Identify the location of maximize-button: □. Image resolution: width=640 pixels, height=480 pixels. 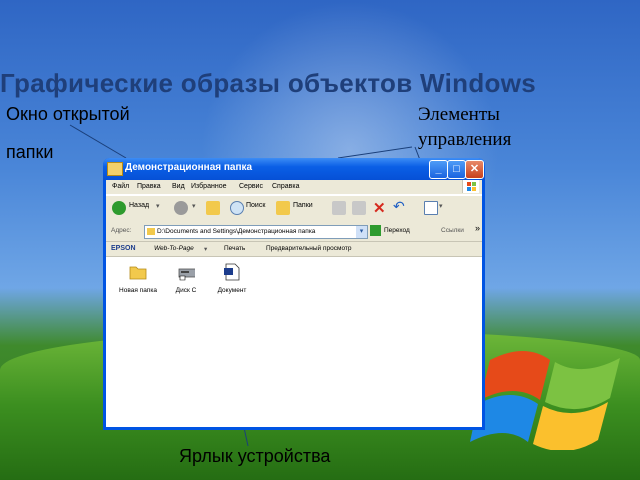
(456, 169).